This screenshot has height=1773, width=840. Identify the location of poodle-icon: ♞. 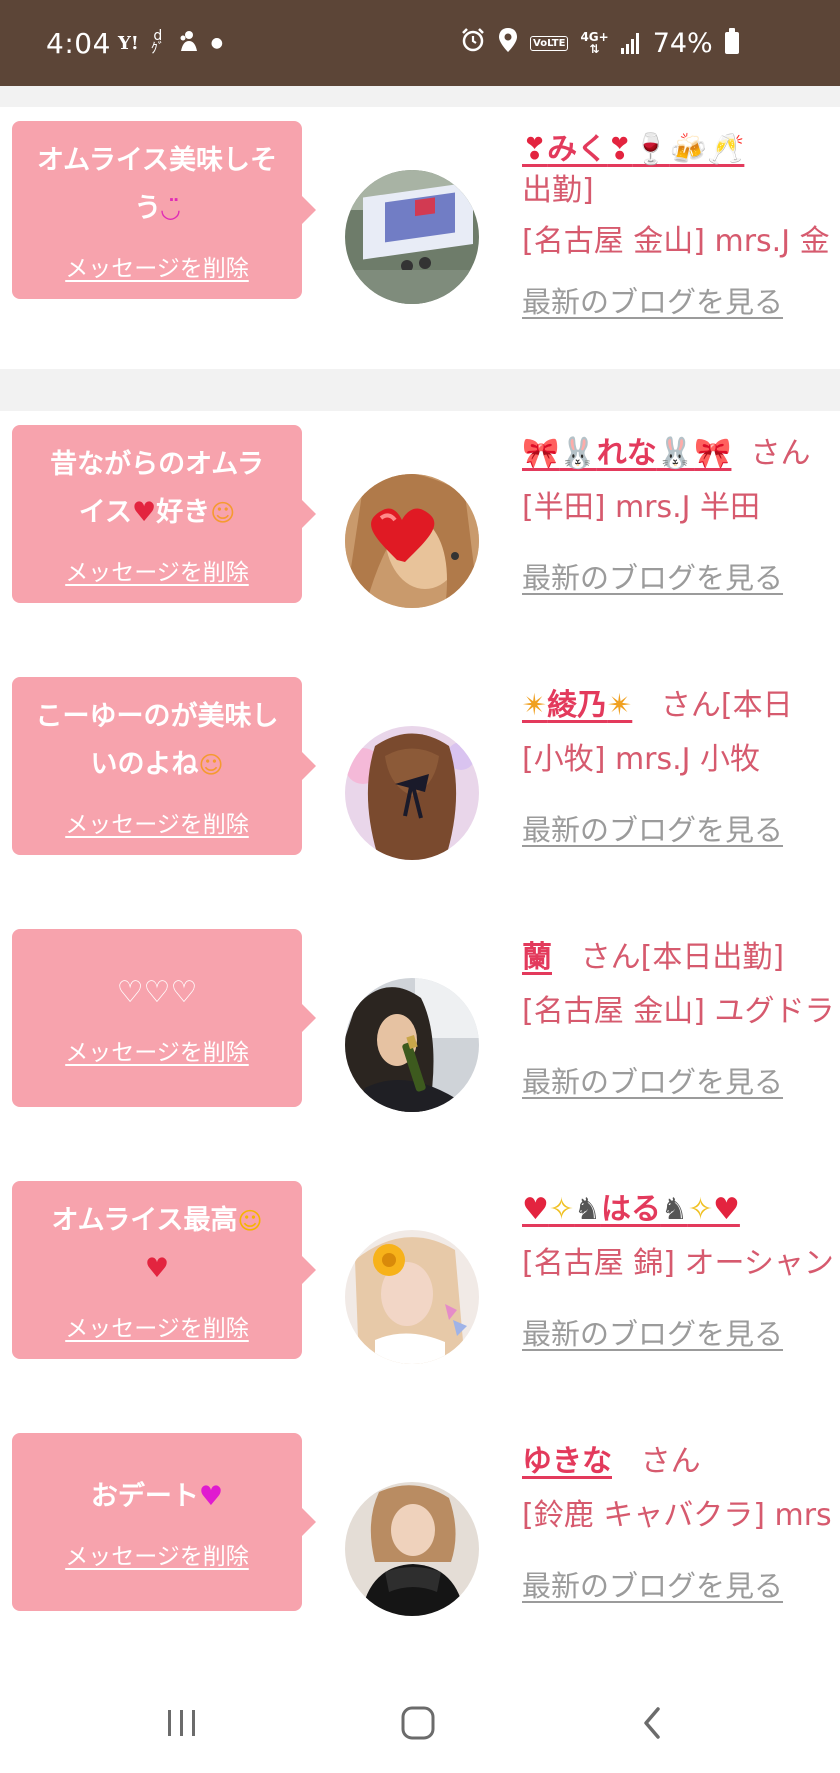
(674, 1209).